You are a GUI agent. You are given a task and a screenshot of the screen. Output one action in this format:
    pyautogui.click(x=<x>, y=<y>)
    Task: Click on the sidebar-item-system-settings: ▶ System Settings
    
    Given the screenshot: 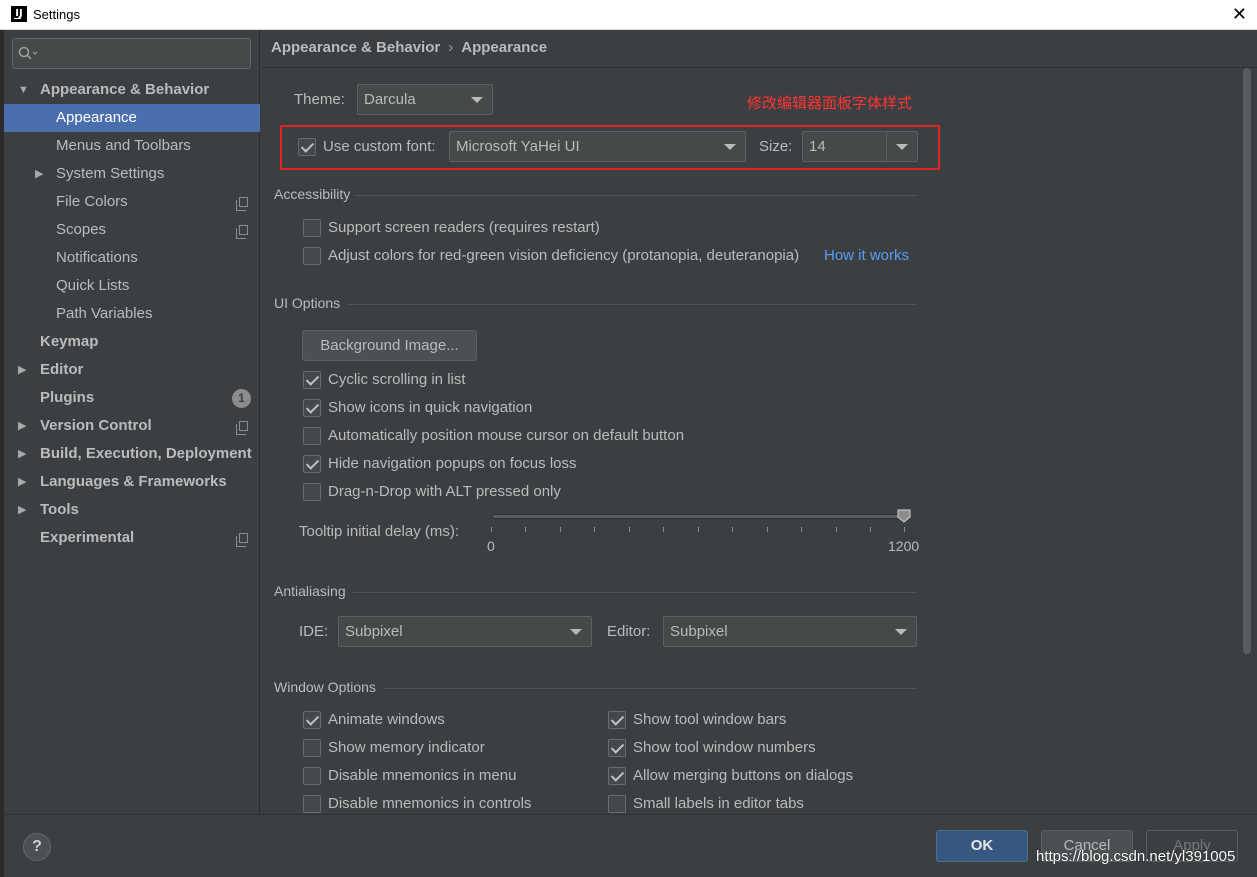 What is the action you would take?
    pyautogui.click(x=132, y=174)
    